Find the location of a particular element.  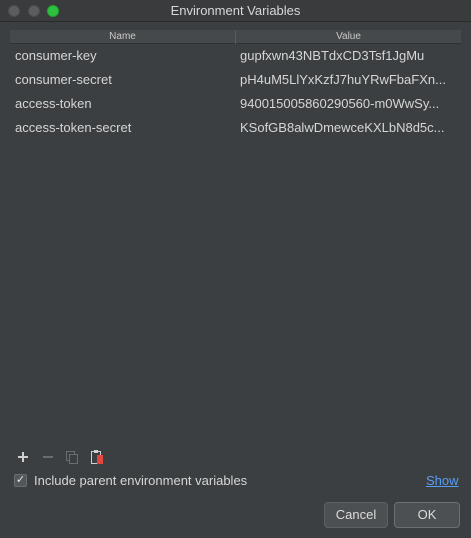

value-column-header: Value is located at coordinates (348, 37).